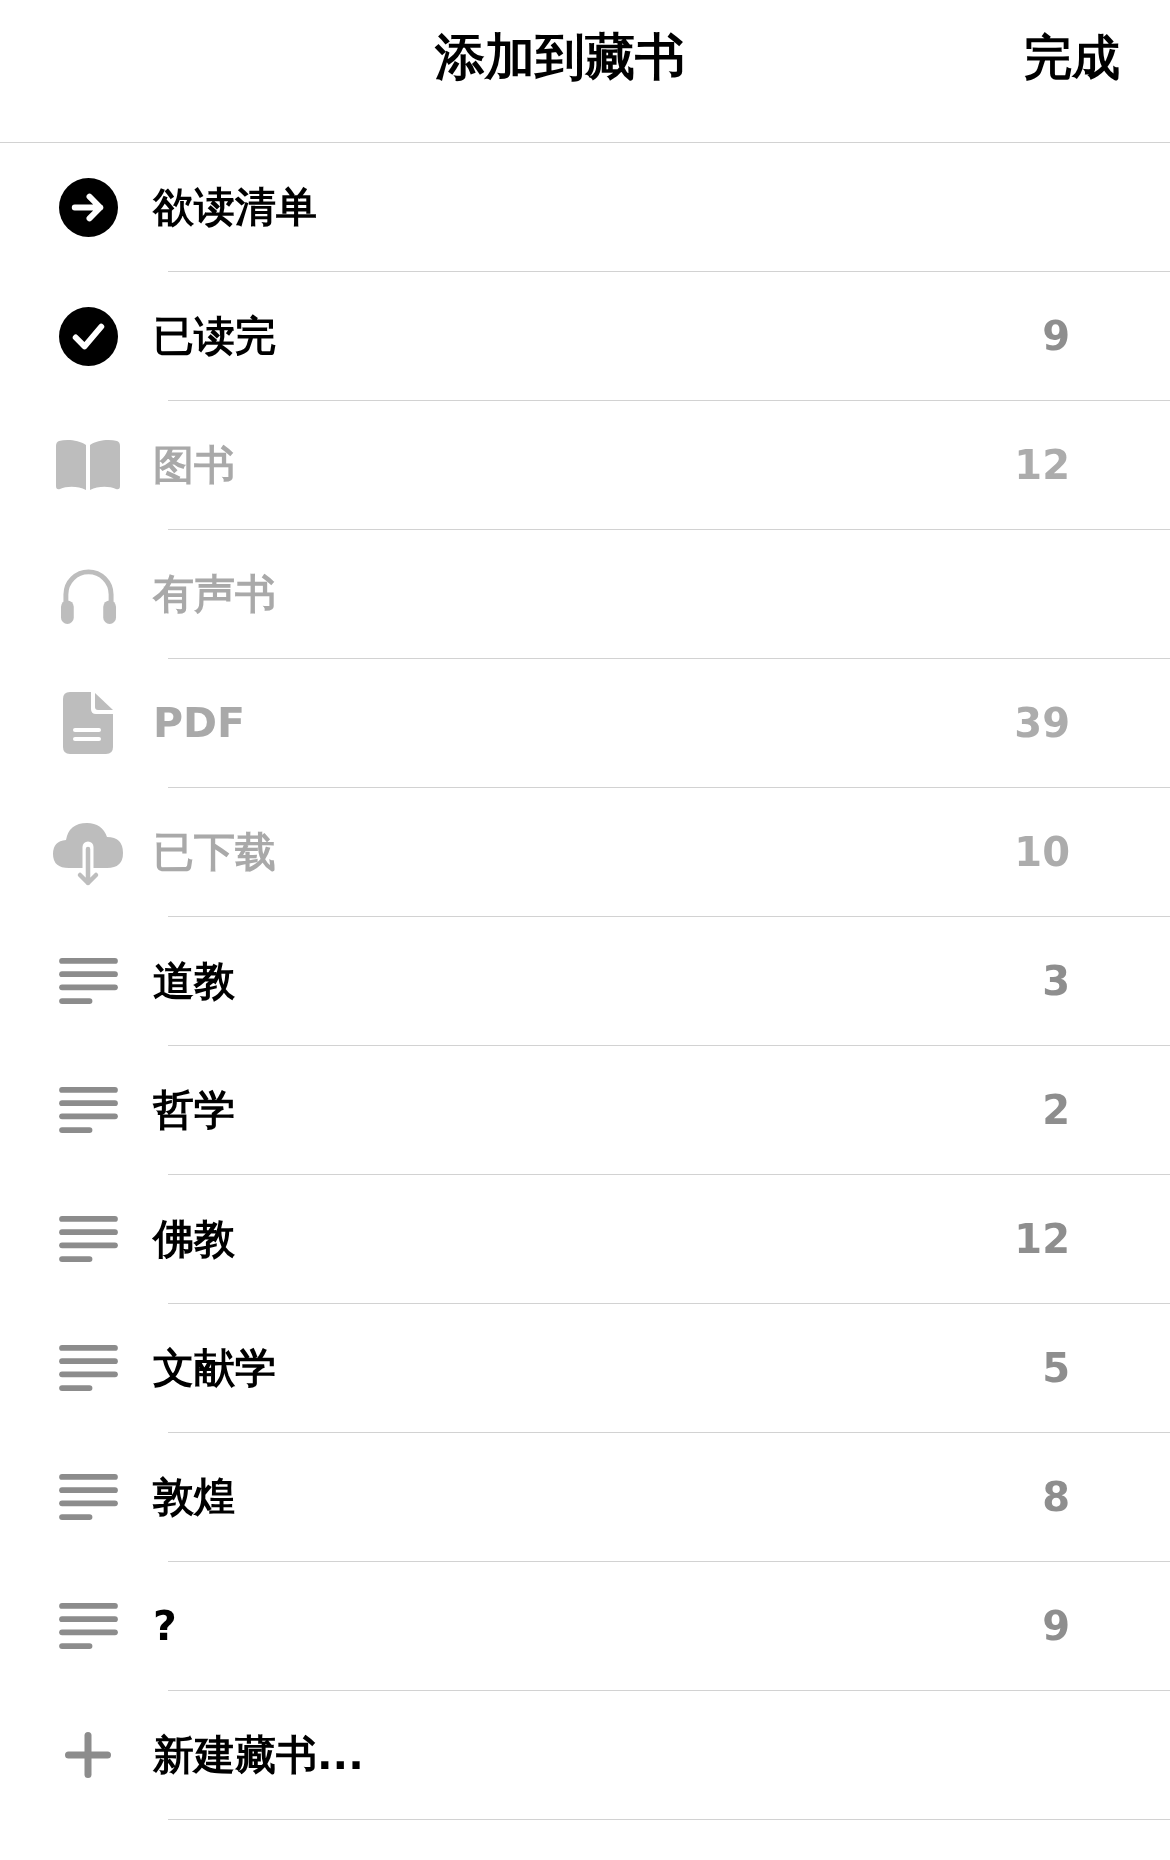 The width and height of the screenshot is (1170, 1860). Describe the element at coordinates (194, 981) in the screenshot. I see `collection-item: 道教` at that location.